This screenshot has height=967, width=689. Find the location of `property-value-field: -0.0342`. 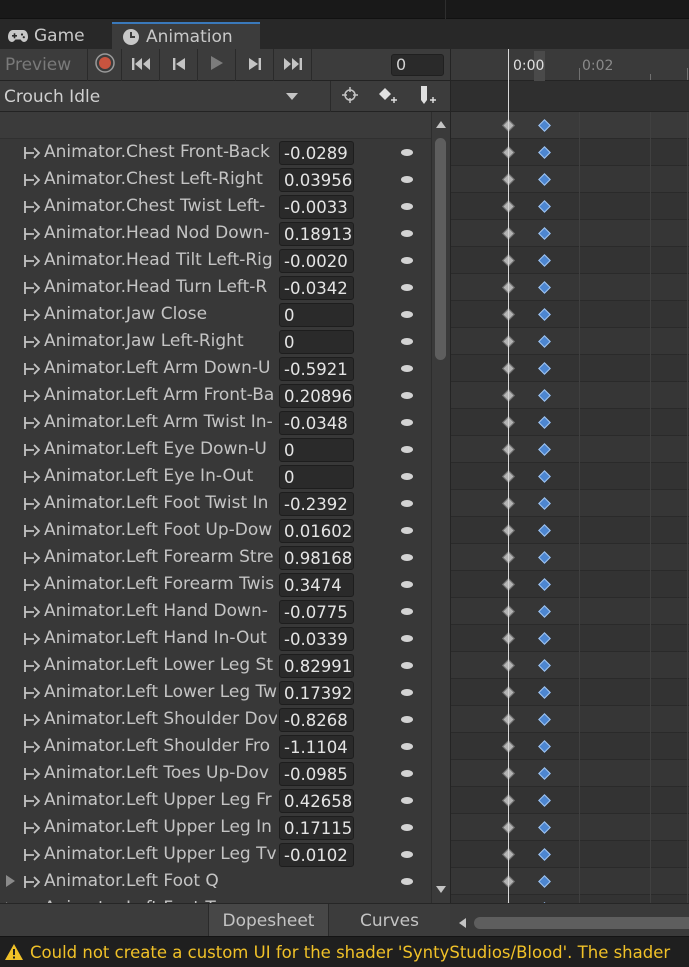

property-value-field: -0.0342 is located at coordinates (316, 288).